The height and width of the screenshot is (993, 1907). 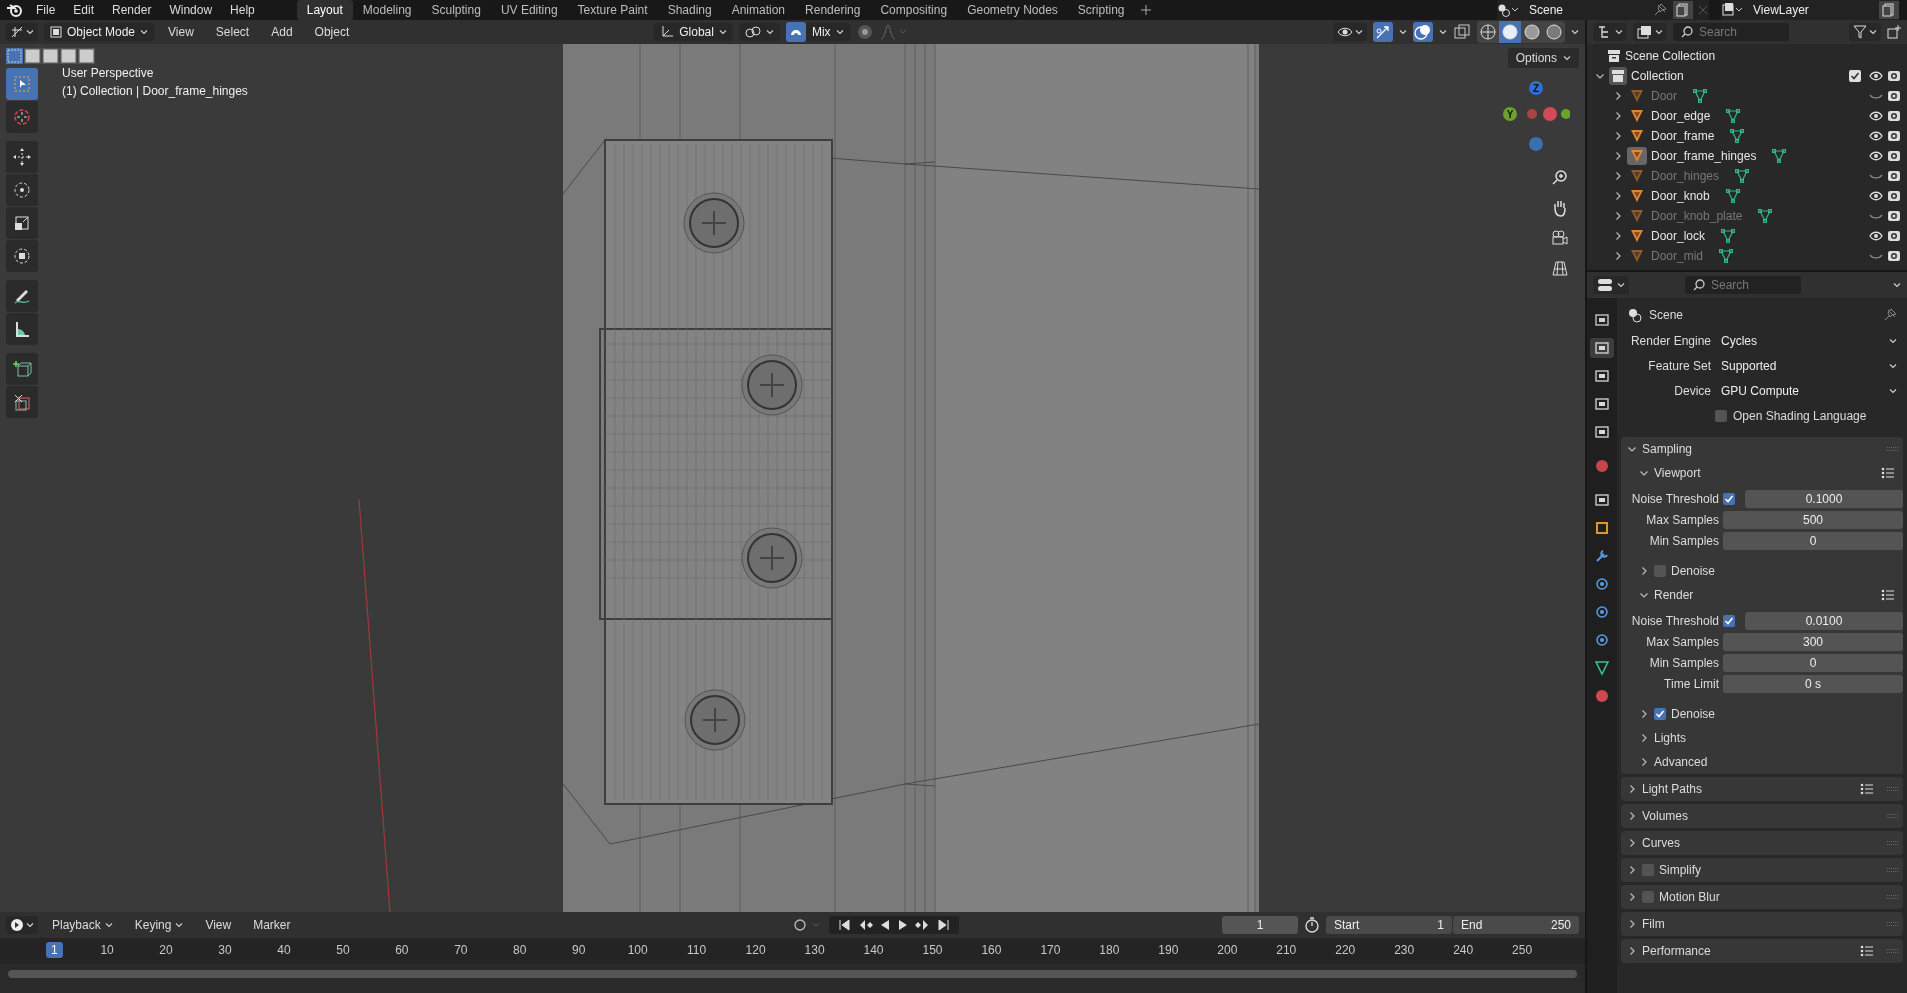 I want to click on panel-title: Volumes, so click(x=1665, y=816).